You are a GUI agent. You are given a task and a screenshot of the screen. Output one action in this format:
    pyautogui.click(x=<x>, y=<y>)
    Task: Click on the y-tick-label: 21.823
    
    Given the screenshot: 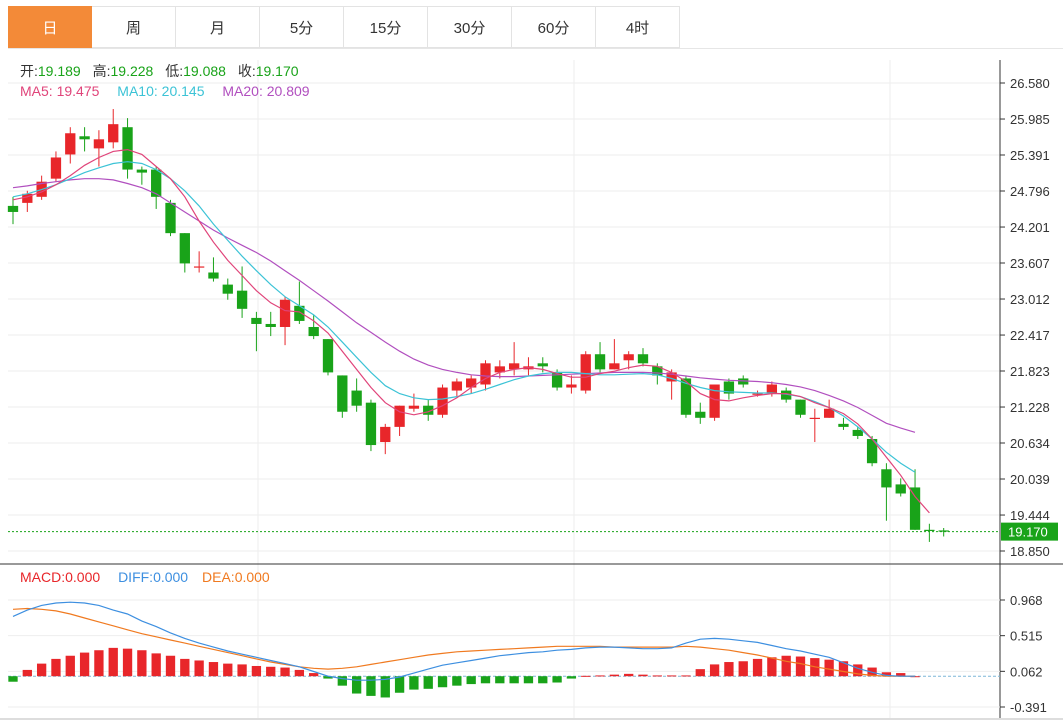 What is the action you would take?
    pyautogui.click(x=1030, y=371)
    